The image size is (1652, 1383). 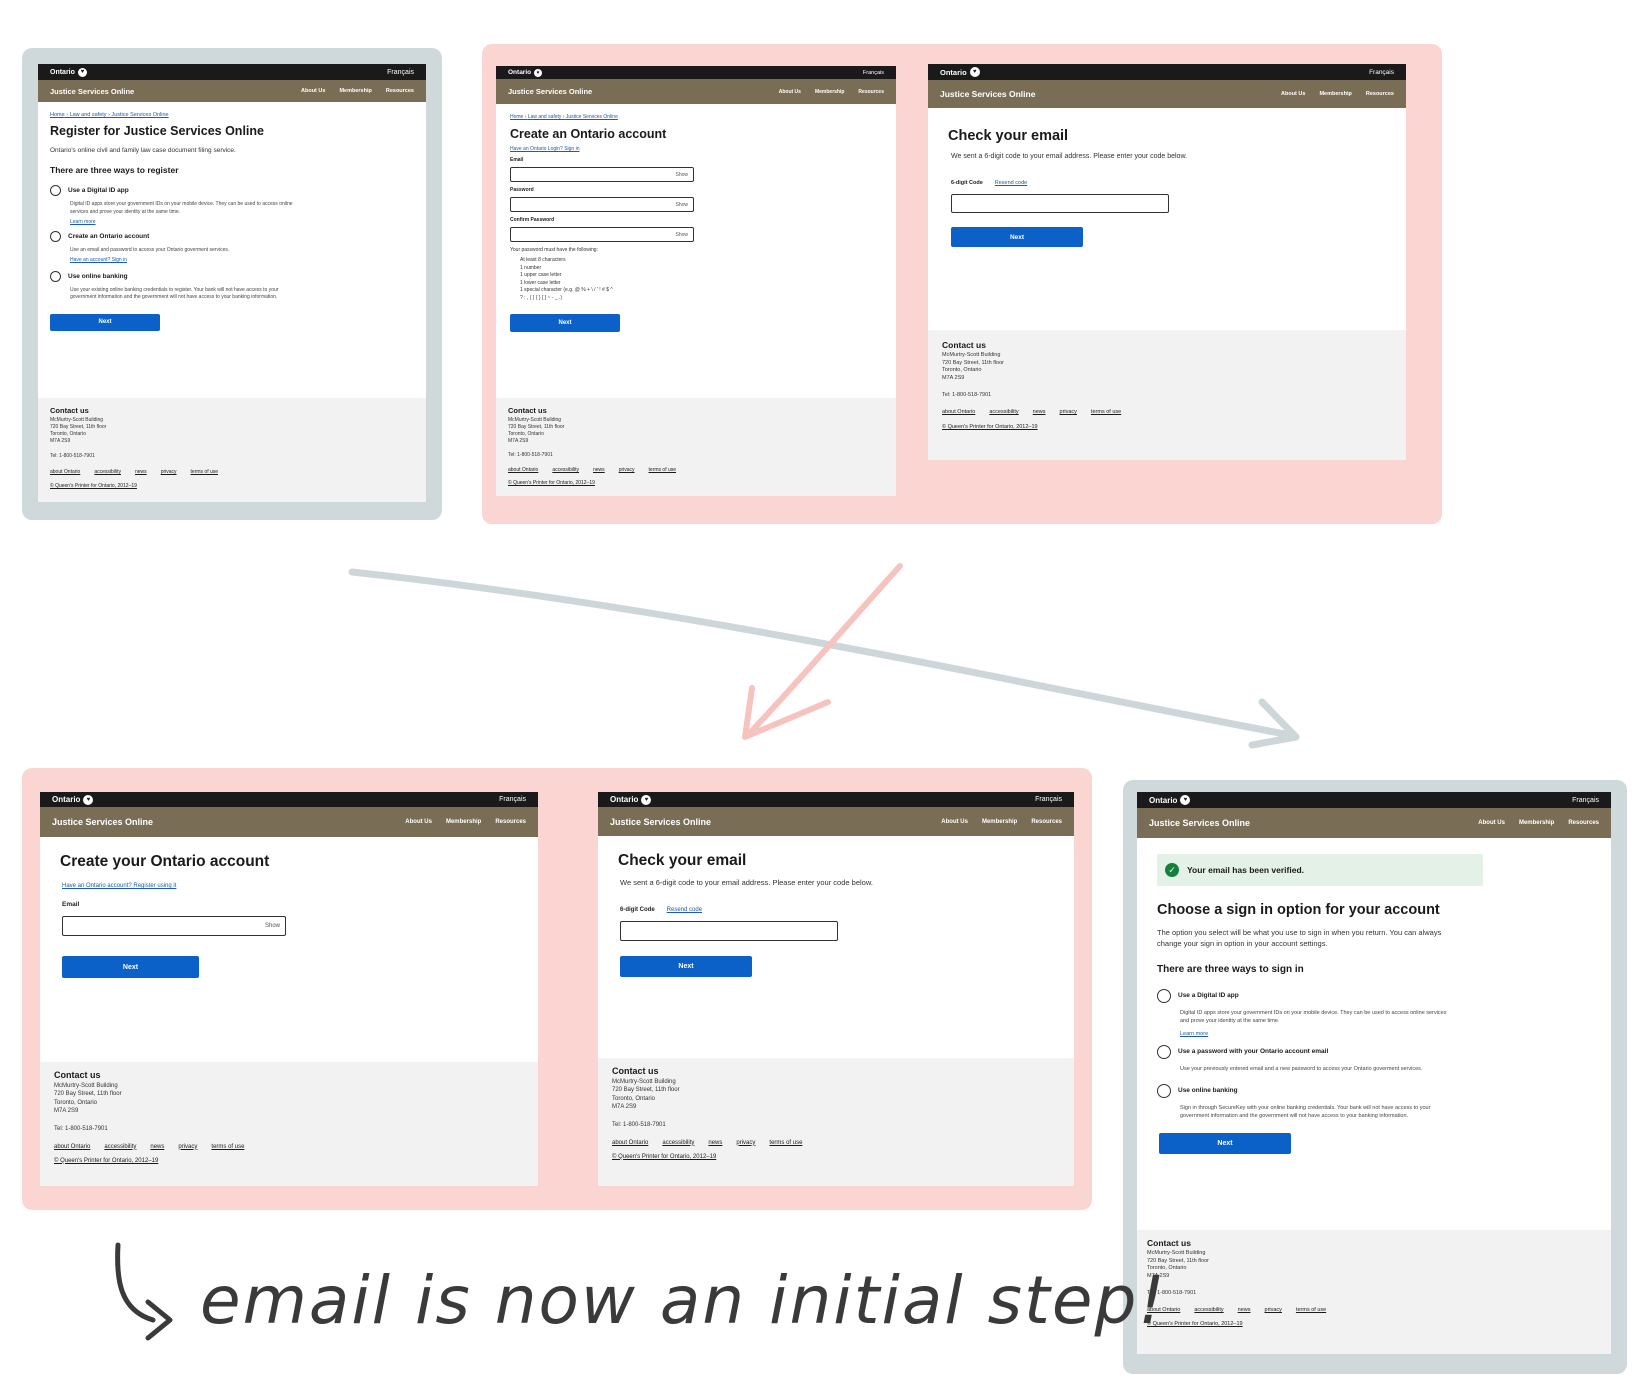 I want to click on sign-in-link: Have an account? Sign in, so click(x=242, y=260).